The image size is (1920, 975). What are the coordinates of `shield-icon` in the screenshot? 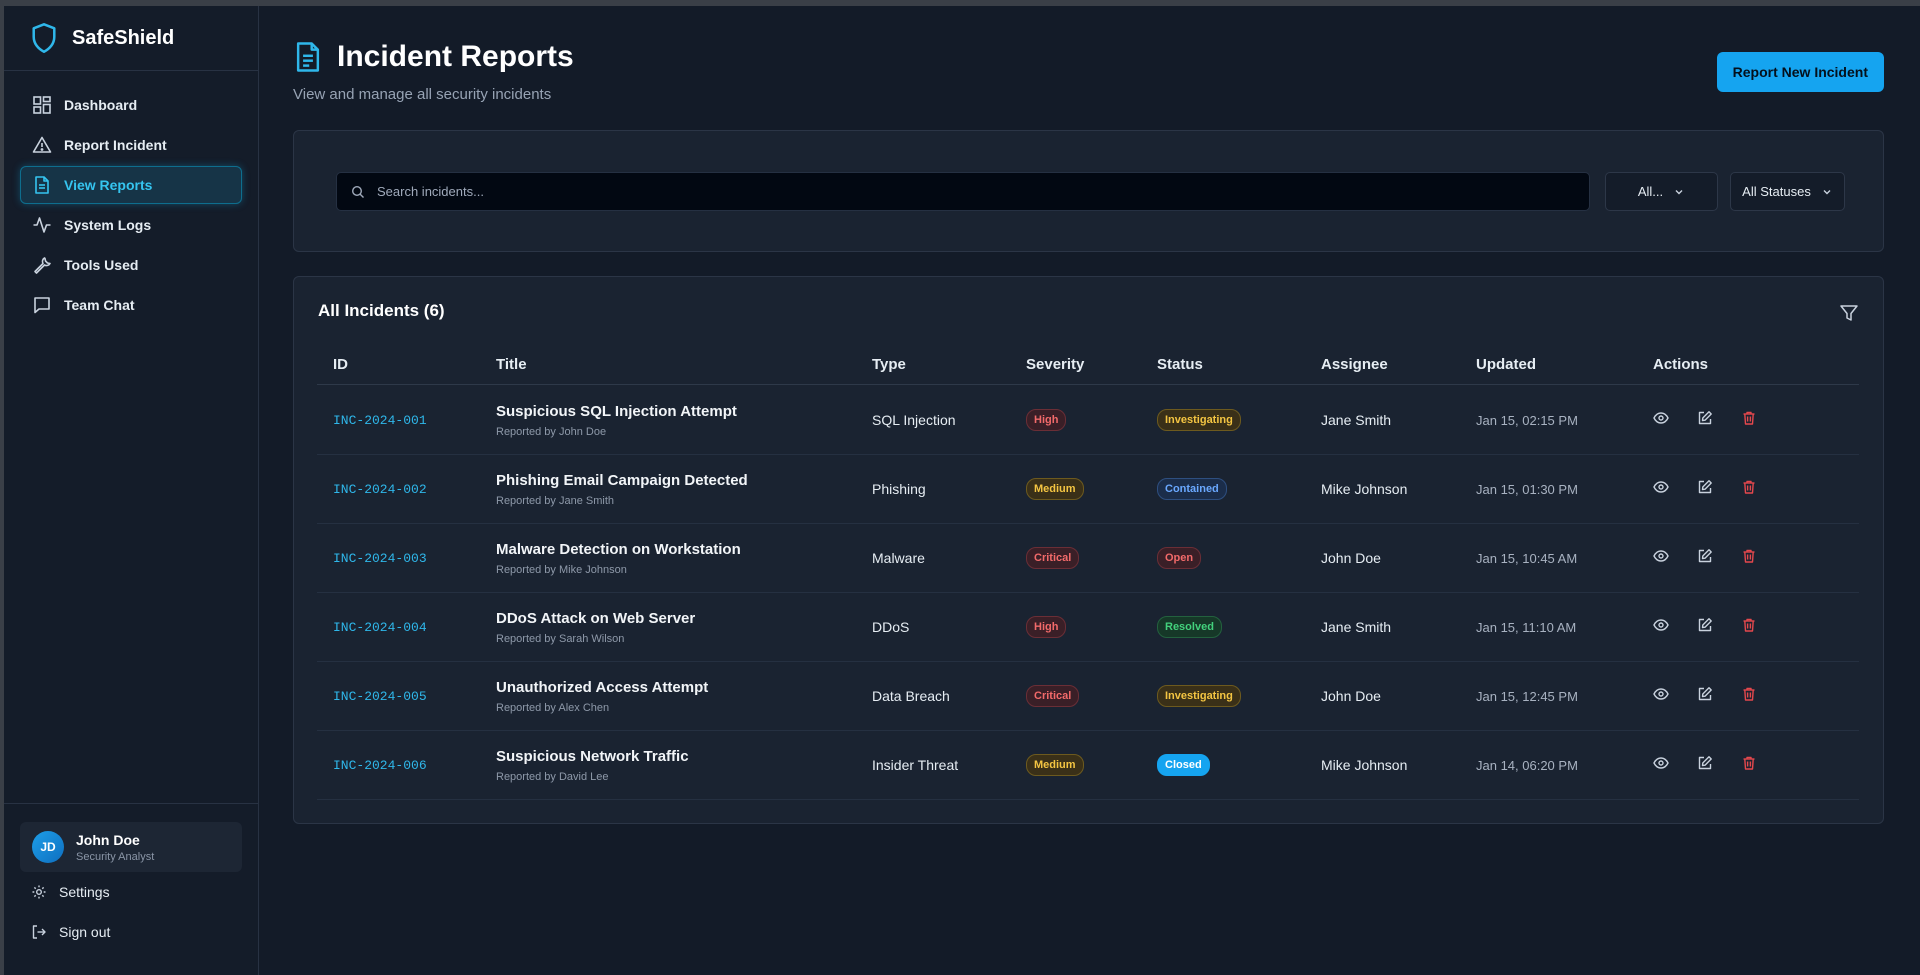 It's located at (44, 38).